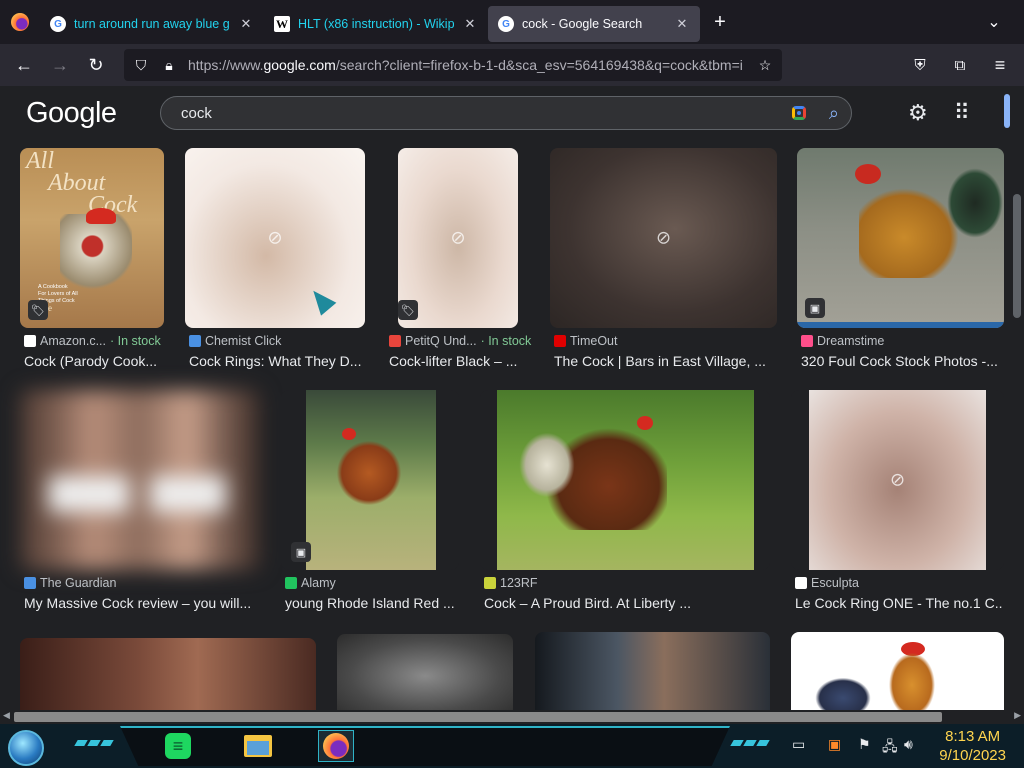 The width and height of the screenshot is (1024, 768). Describe the element at coordinates (152, 24) in the screenshot. I see `tab-1: G turn around run away blue ghe ✕` at that location.